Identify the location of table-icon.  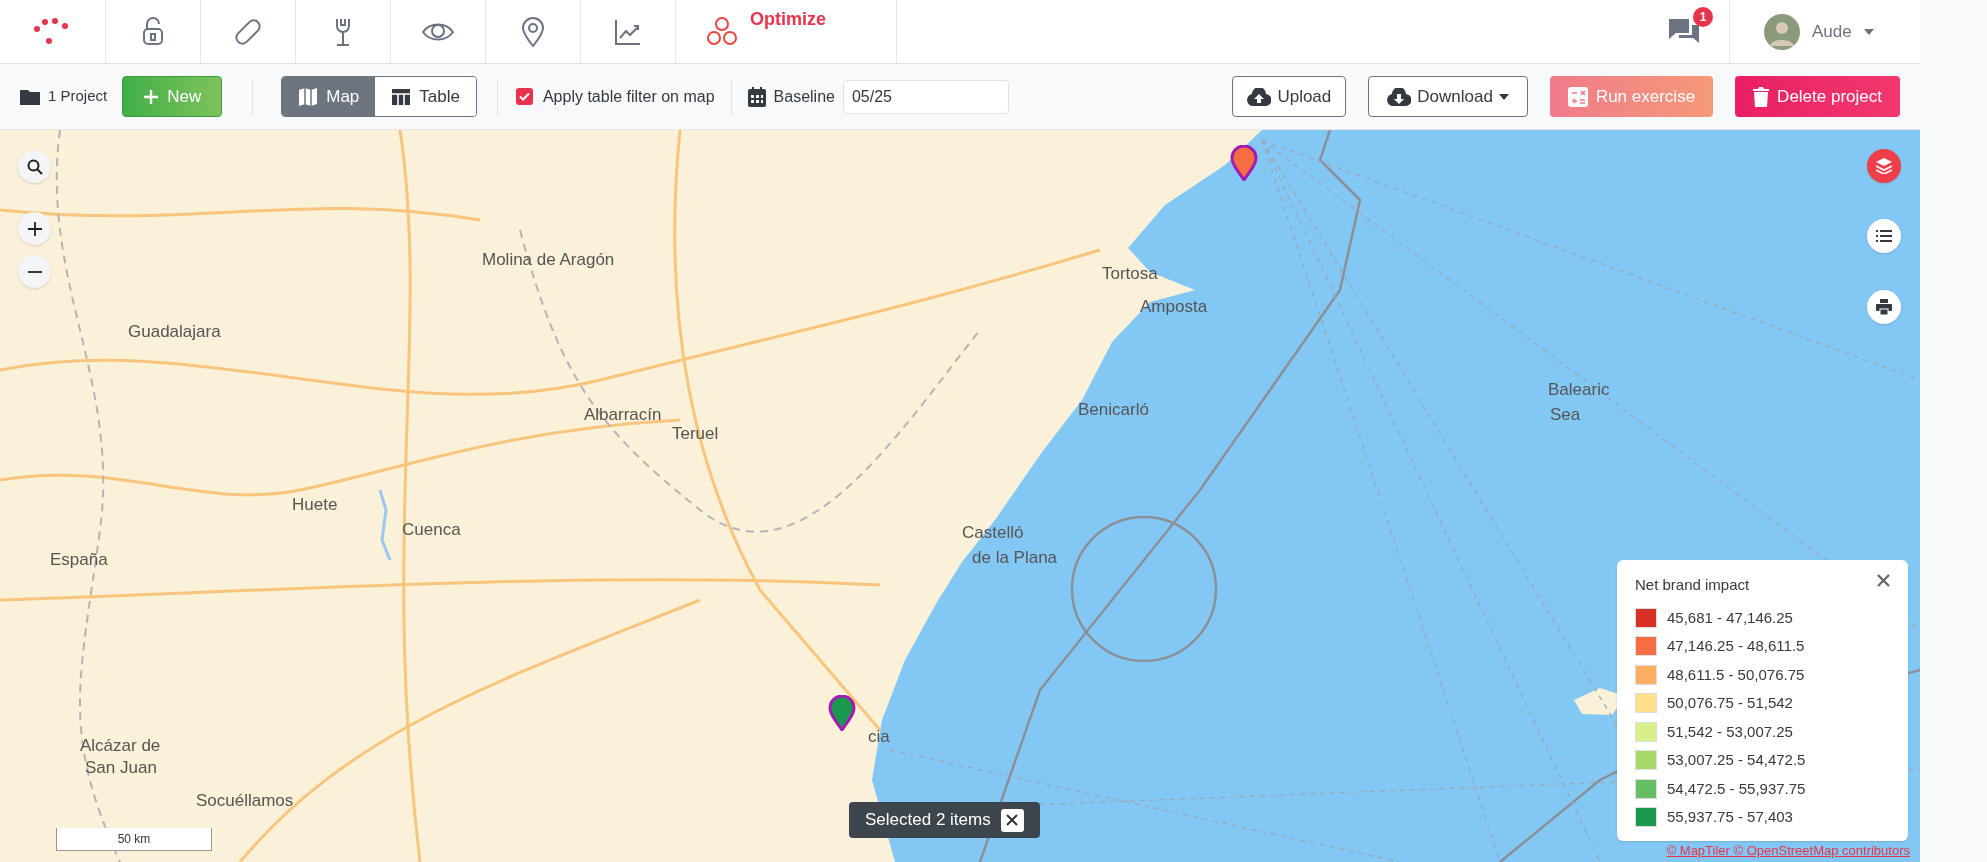
(401, 96).